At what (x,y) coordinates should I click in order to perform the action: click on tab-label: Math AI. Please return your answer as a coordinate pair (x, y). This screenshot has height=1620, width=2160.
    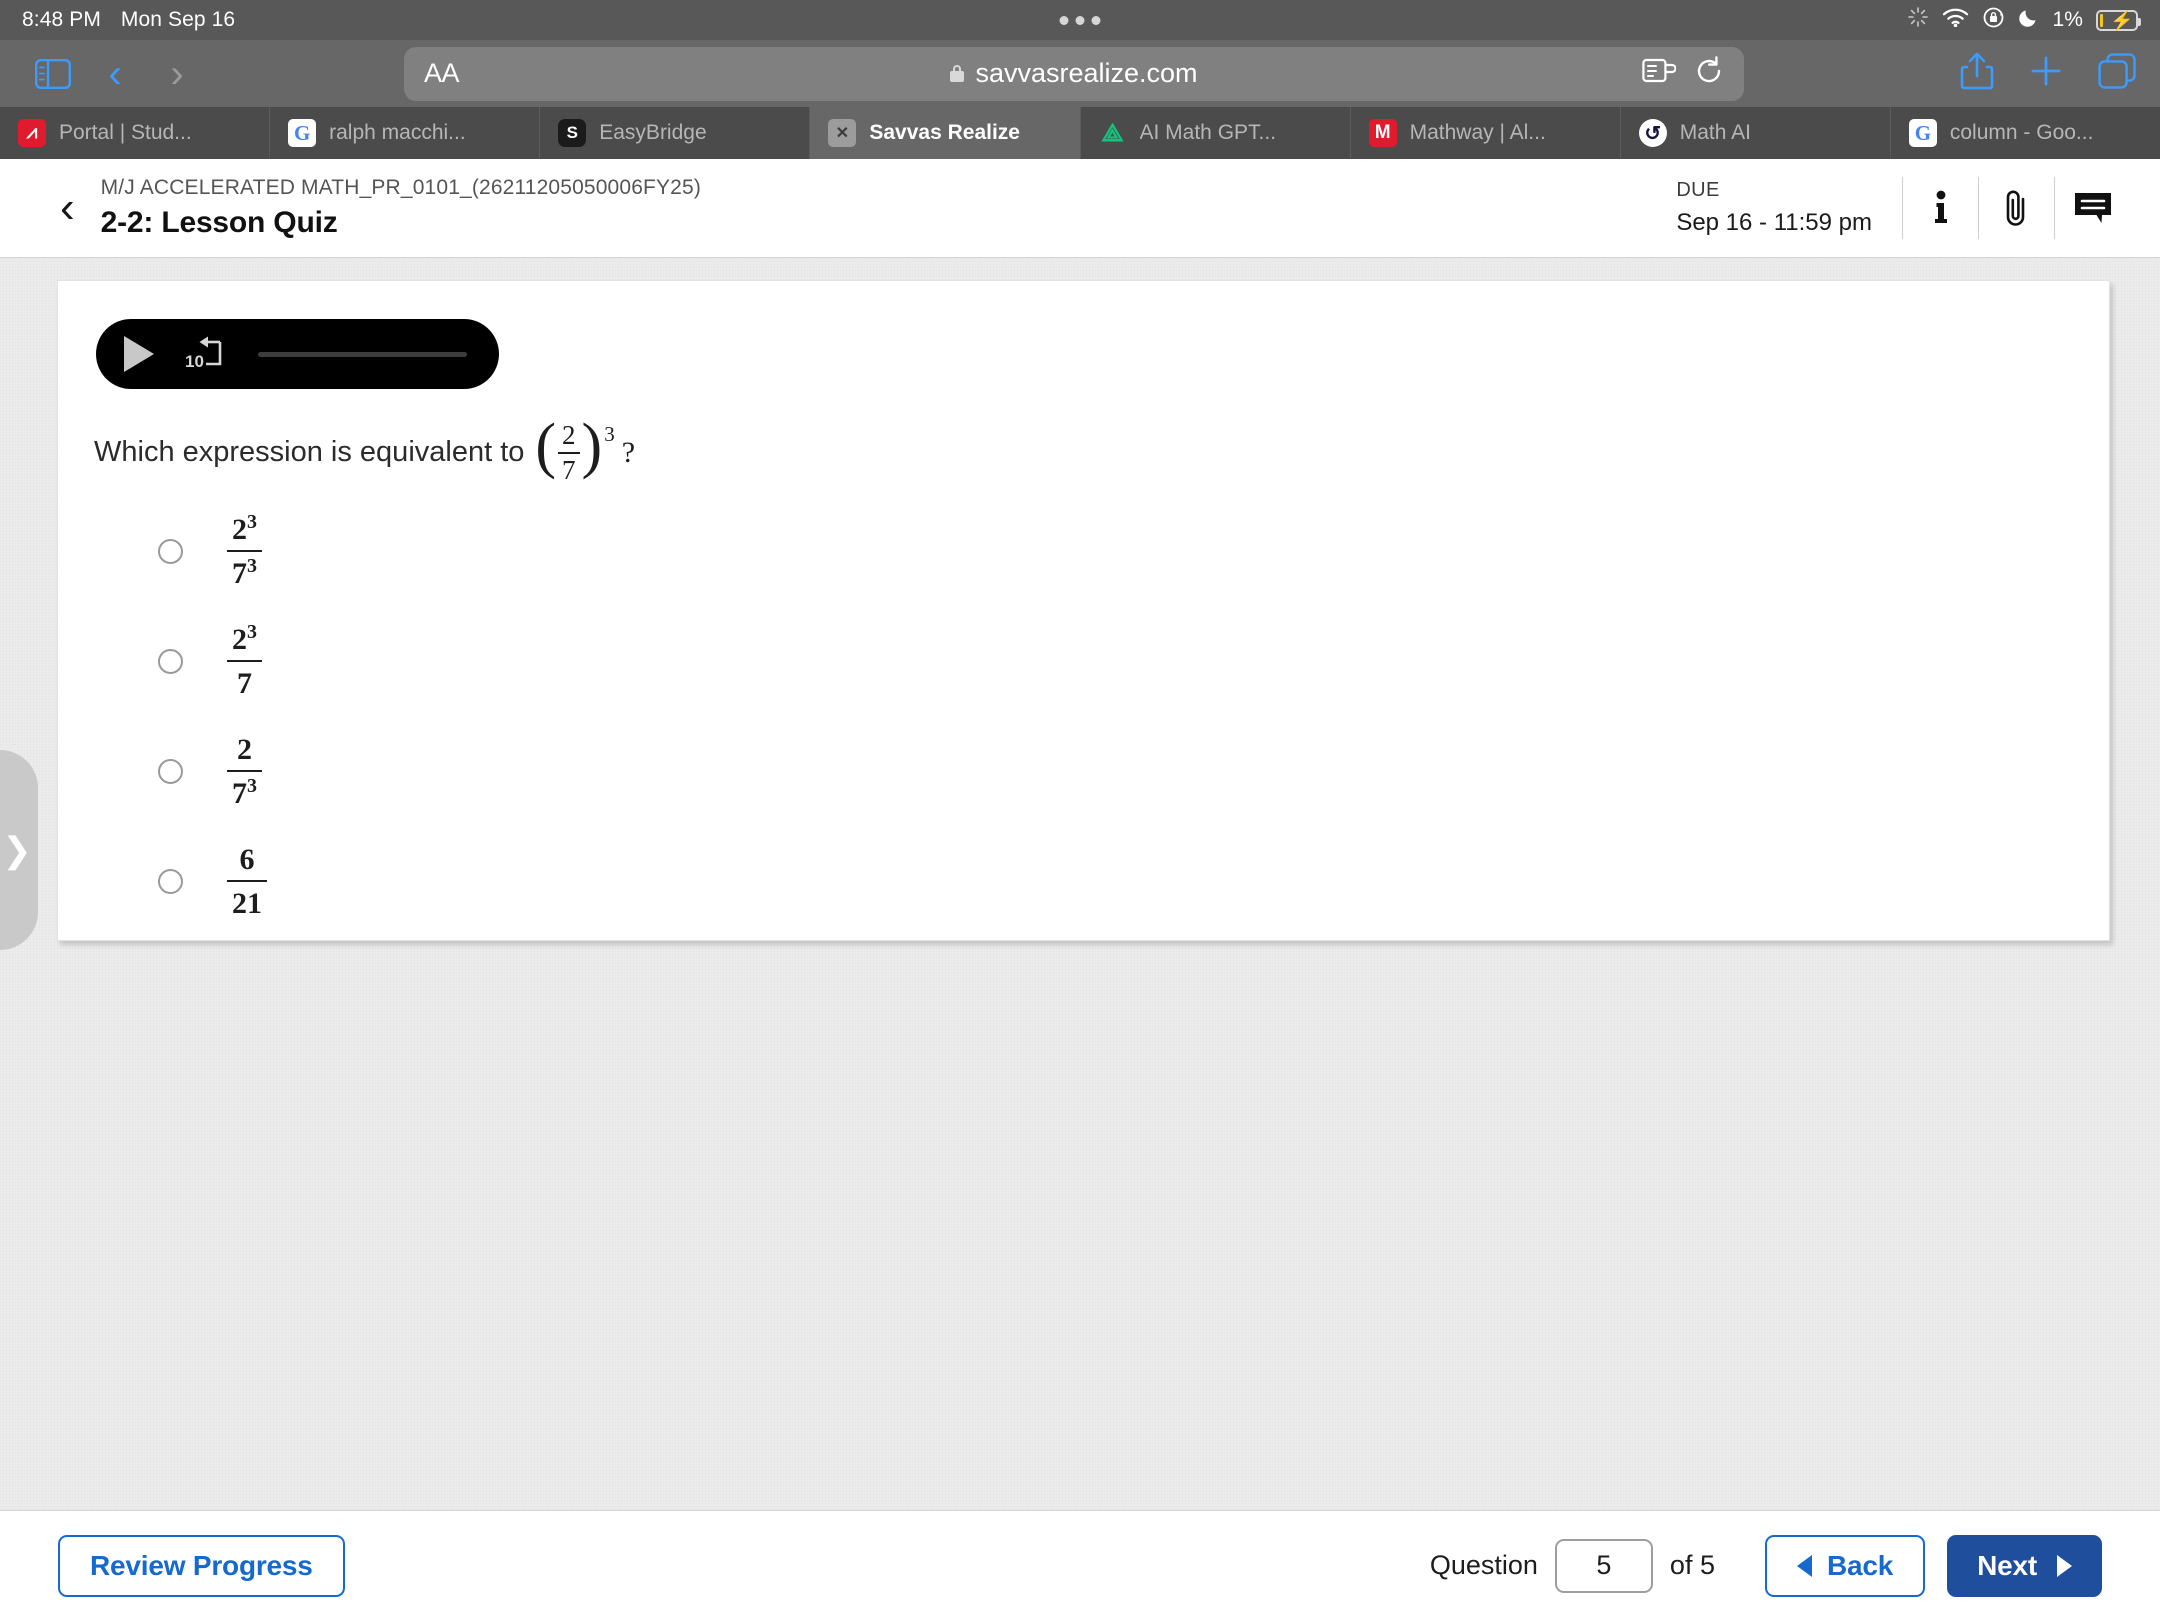
    Looking at the image, I should click on (1715, 132).